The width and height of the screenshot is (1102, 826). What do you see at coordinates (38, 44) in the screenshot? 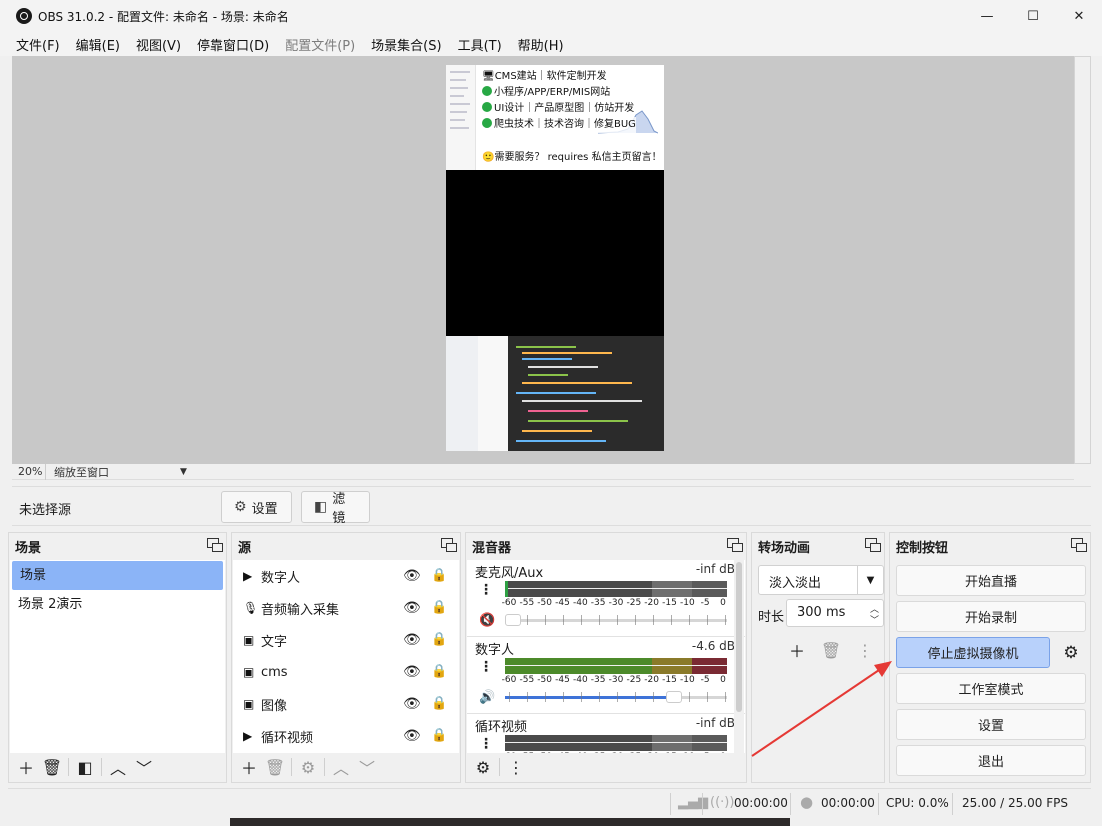
I see `menu-file: 文件(F)` at bounding box center [38, 44].